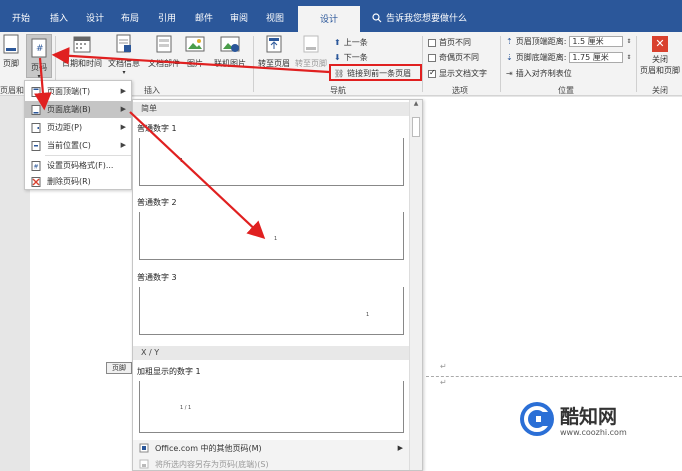 The width and height of the screenshot is (682, 471). Describe the element at coordinates (271, 407) in the screenshot. I see `gallery-item-bold-number-1: 1 / 1` at that location.